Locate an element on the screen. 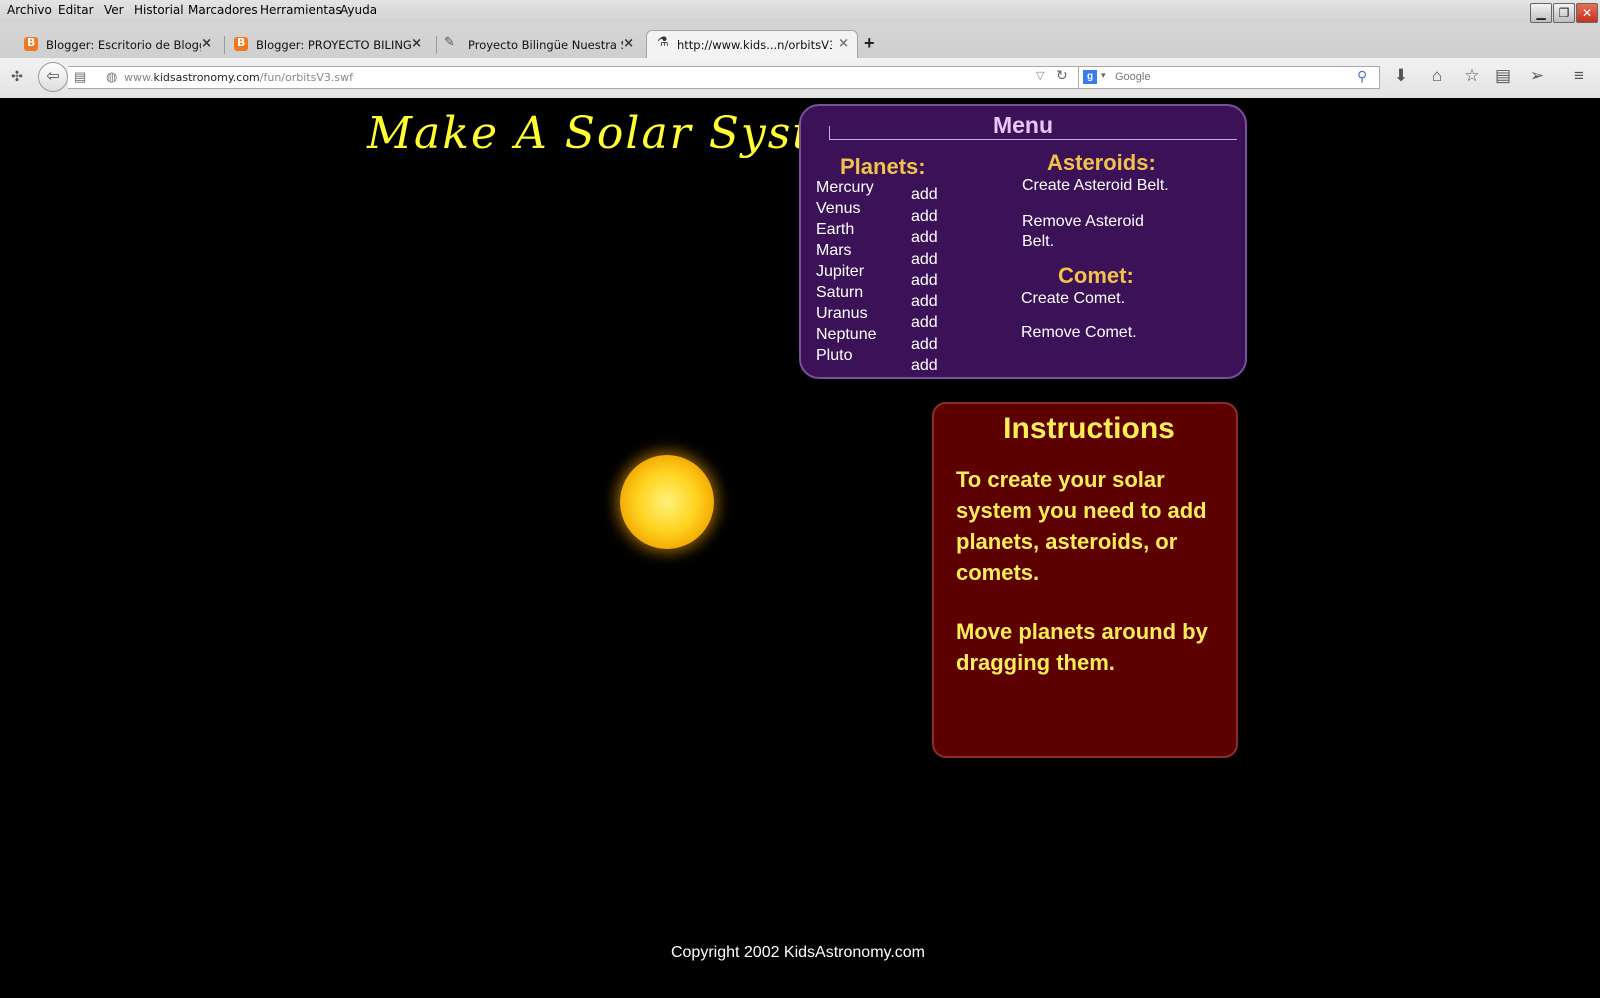 This screenshot has width=1600, height=998. tab-blogger-escritorio: Blogger: Escritorio de Blogger × is located at coordinates (115, 44).